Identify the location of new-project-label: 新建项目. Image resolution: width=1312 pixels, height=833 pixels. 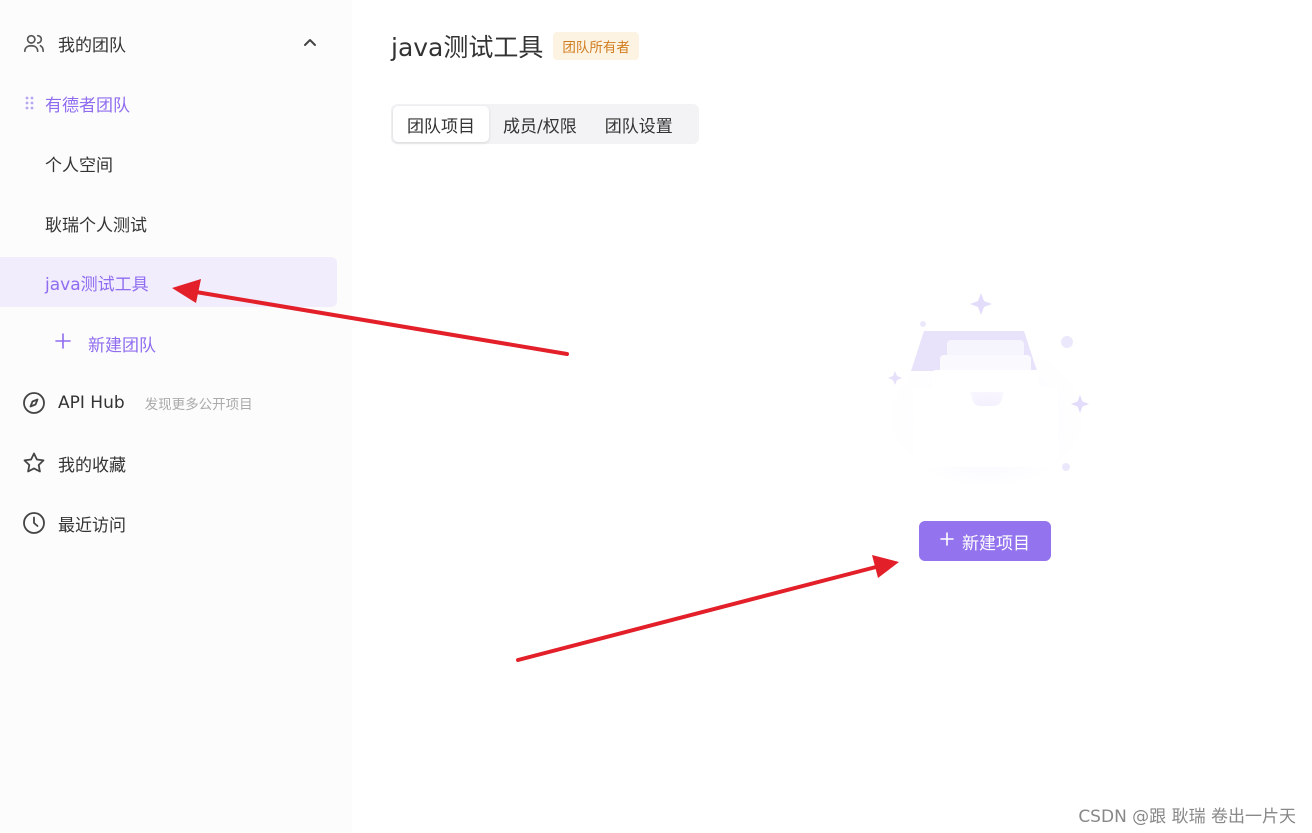
(996, 543).